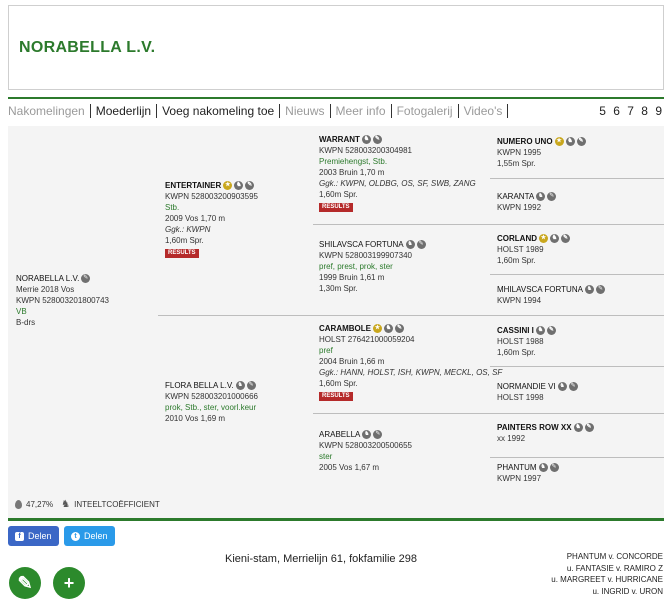  I want to click on sire-ggk: Ggk.: KWPN, so click(188, 229).